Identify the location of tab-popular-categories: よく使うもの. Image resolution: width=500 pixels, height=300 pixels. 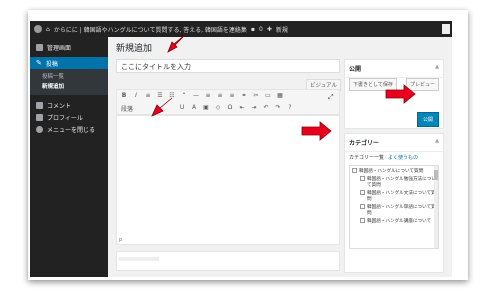
(403, 157).